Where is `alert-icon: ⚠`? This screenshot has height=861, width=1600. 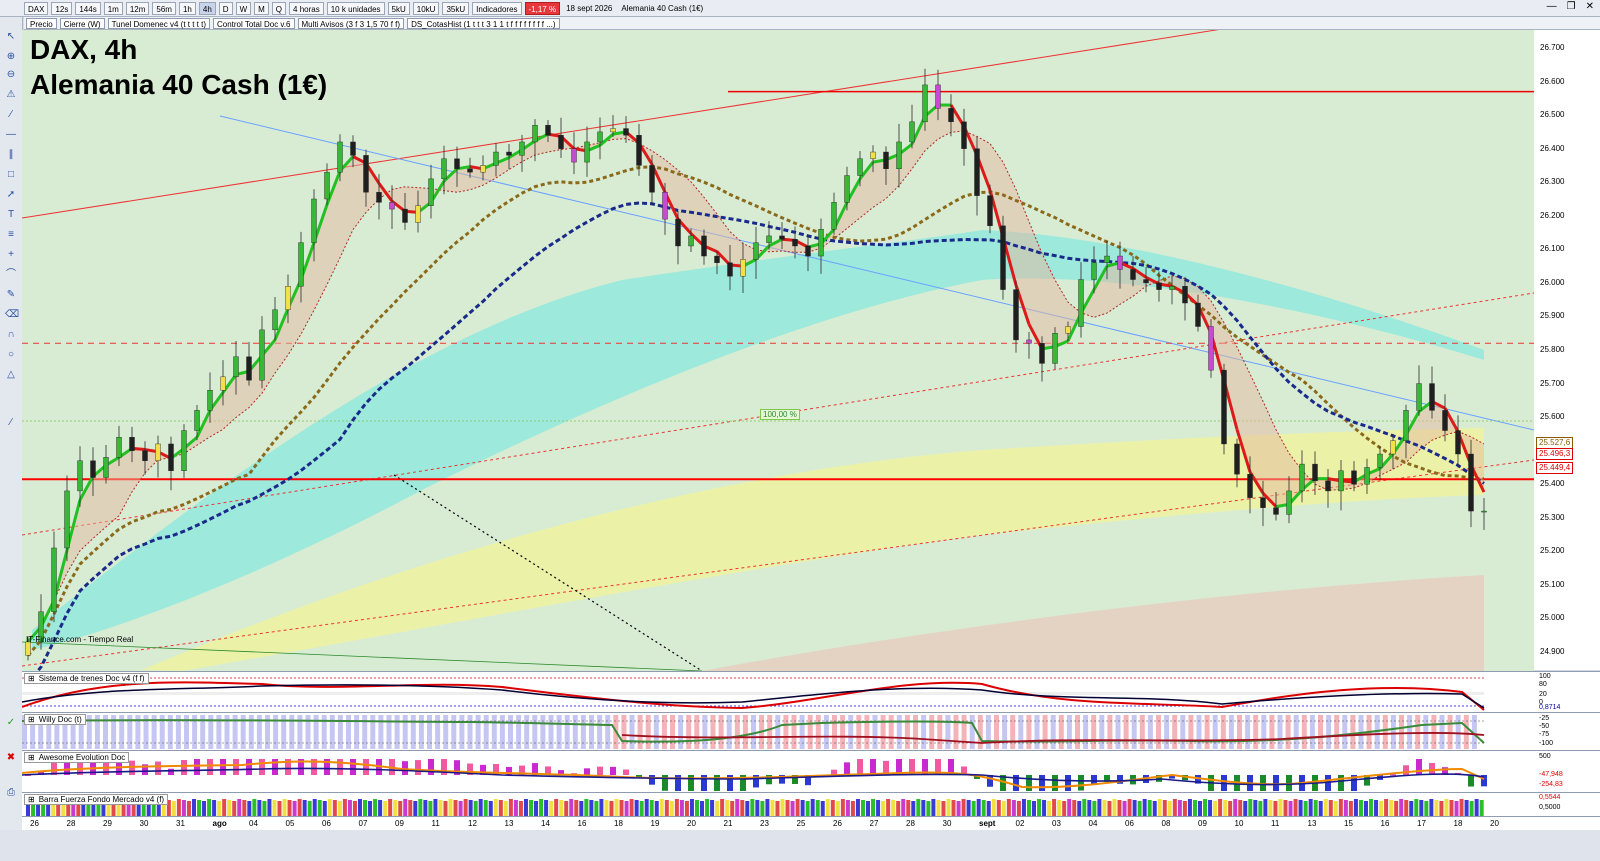
alert-icon: ⚠ is located at coordinates (11, 95).